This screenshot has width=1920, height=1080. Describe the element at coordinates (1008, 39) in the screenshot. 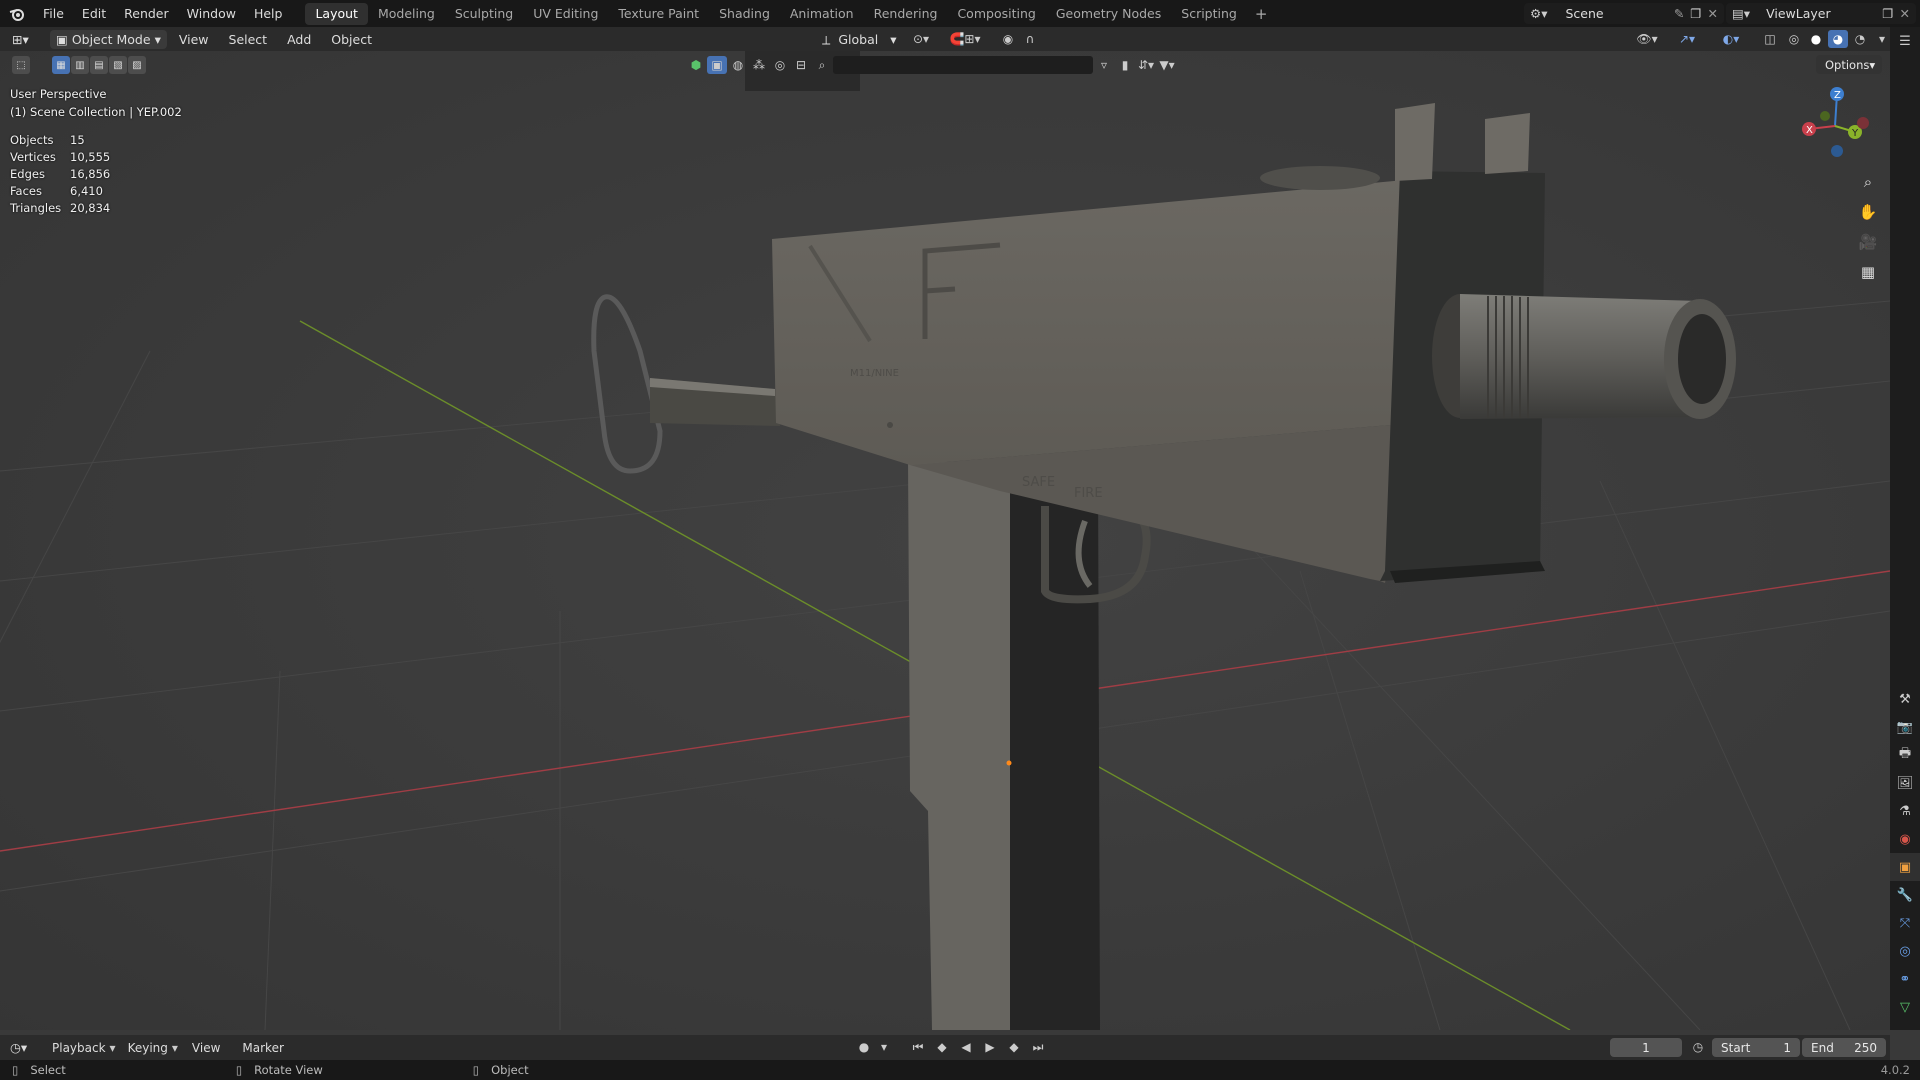

I see `proportional-editing-icon: ◉` at that location.